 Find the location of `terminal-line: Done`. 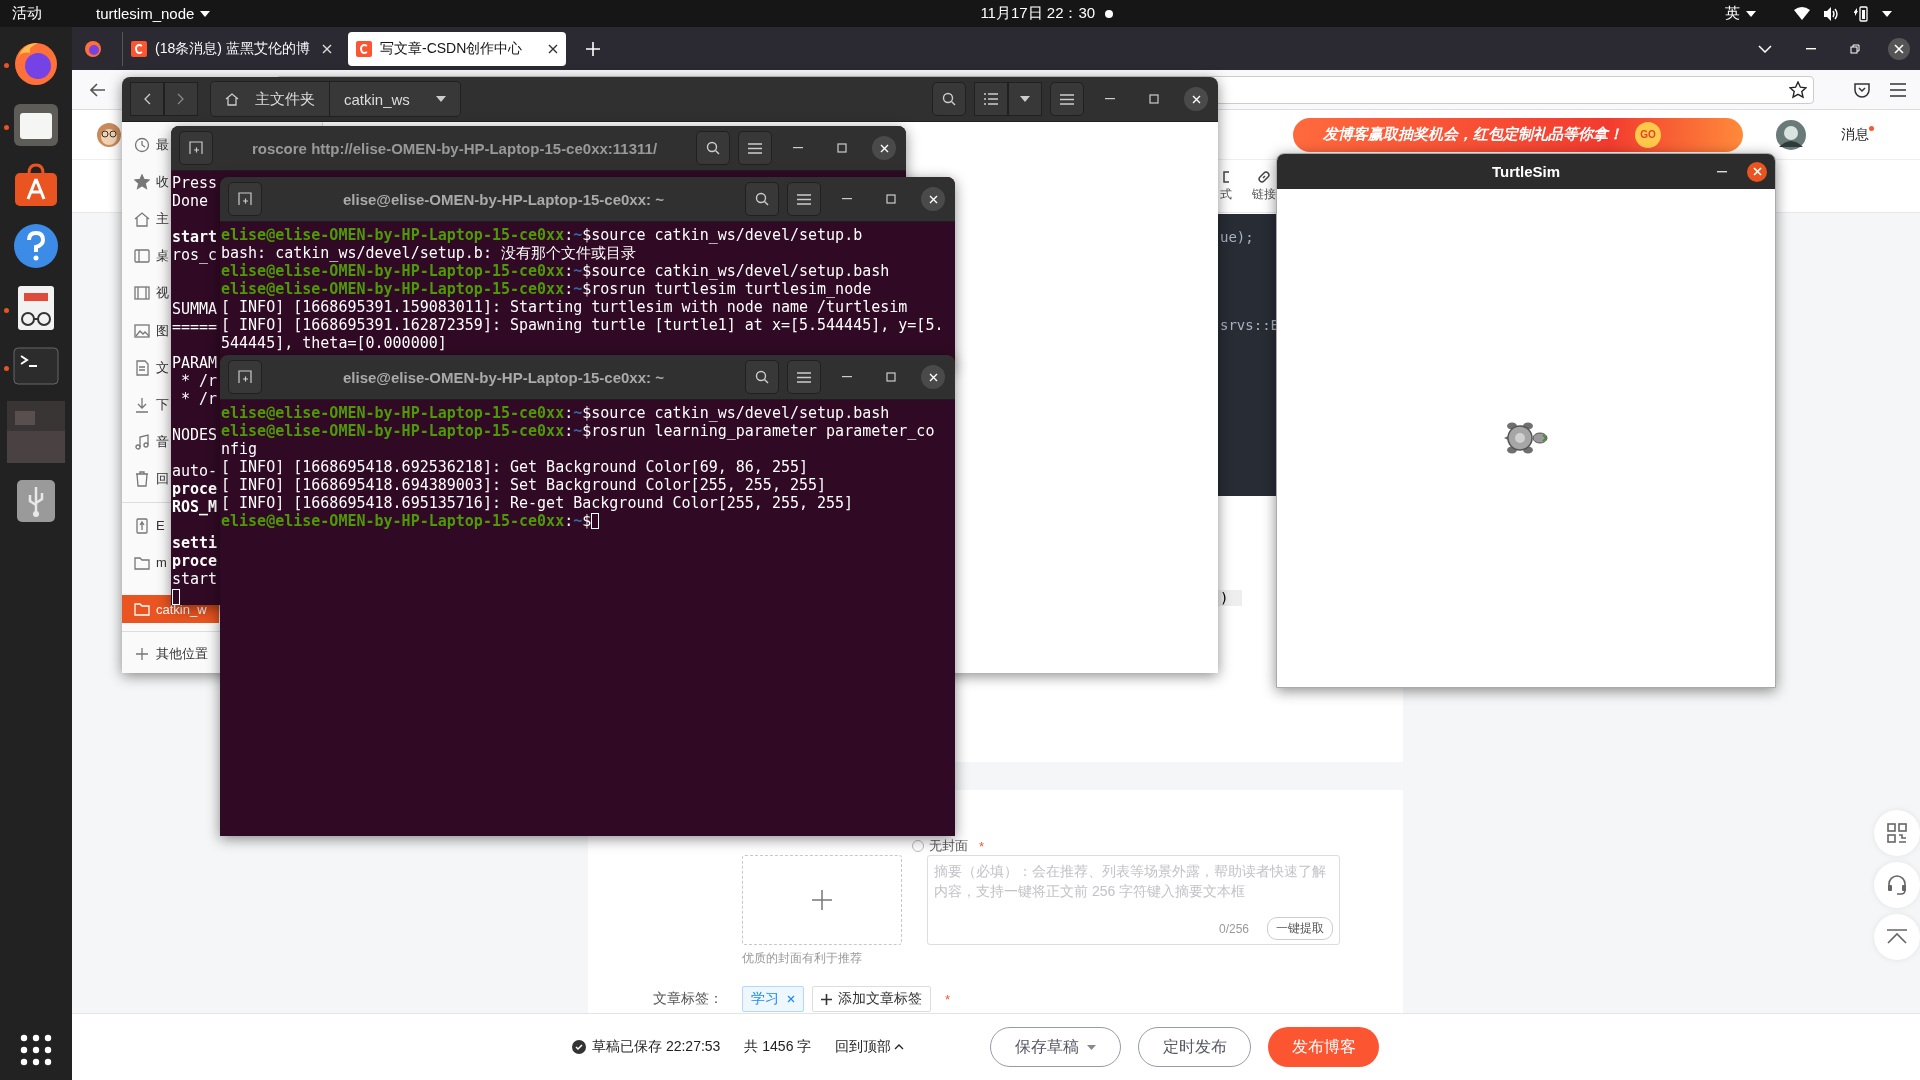

terminal-line: Done is located at coordinates (190, 201).